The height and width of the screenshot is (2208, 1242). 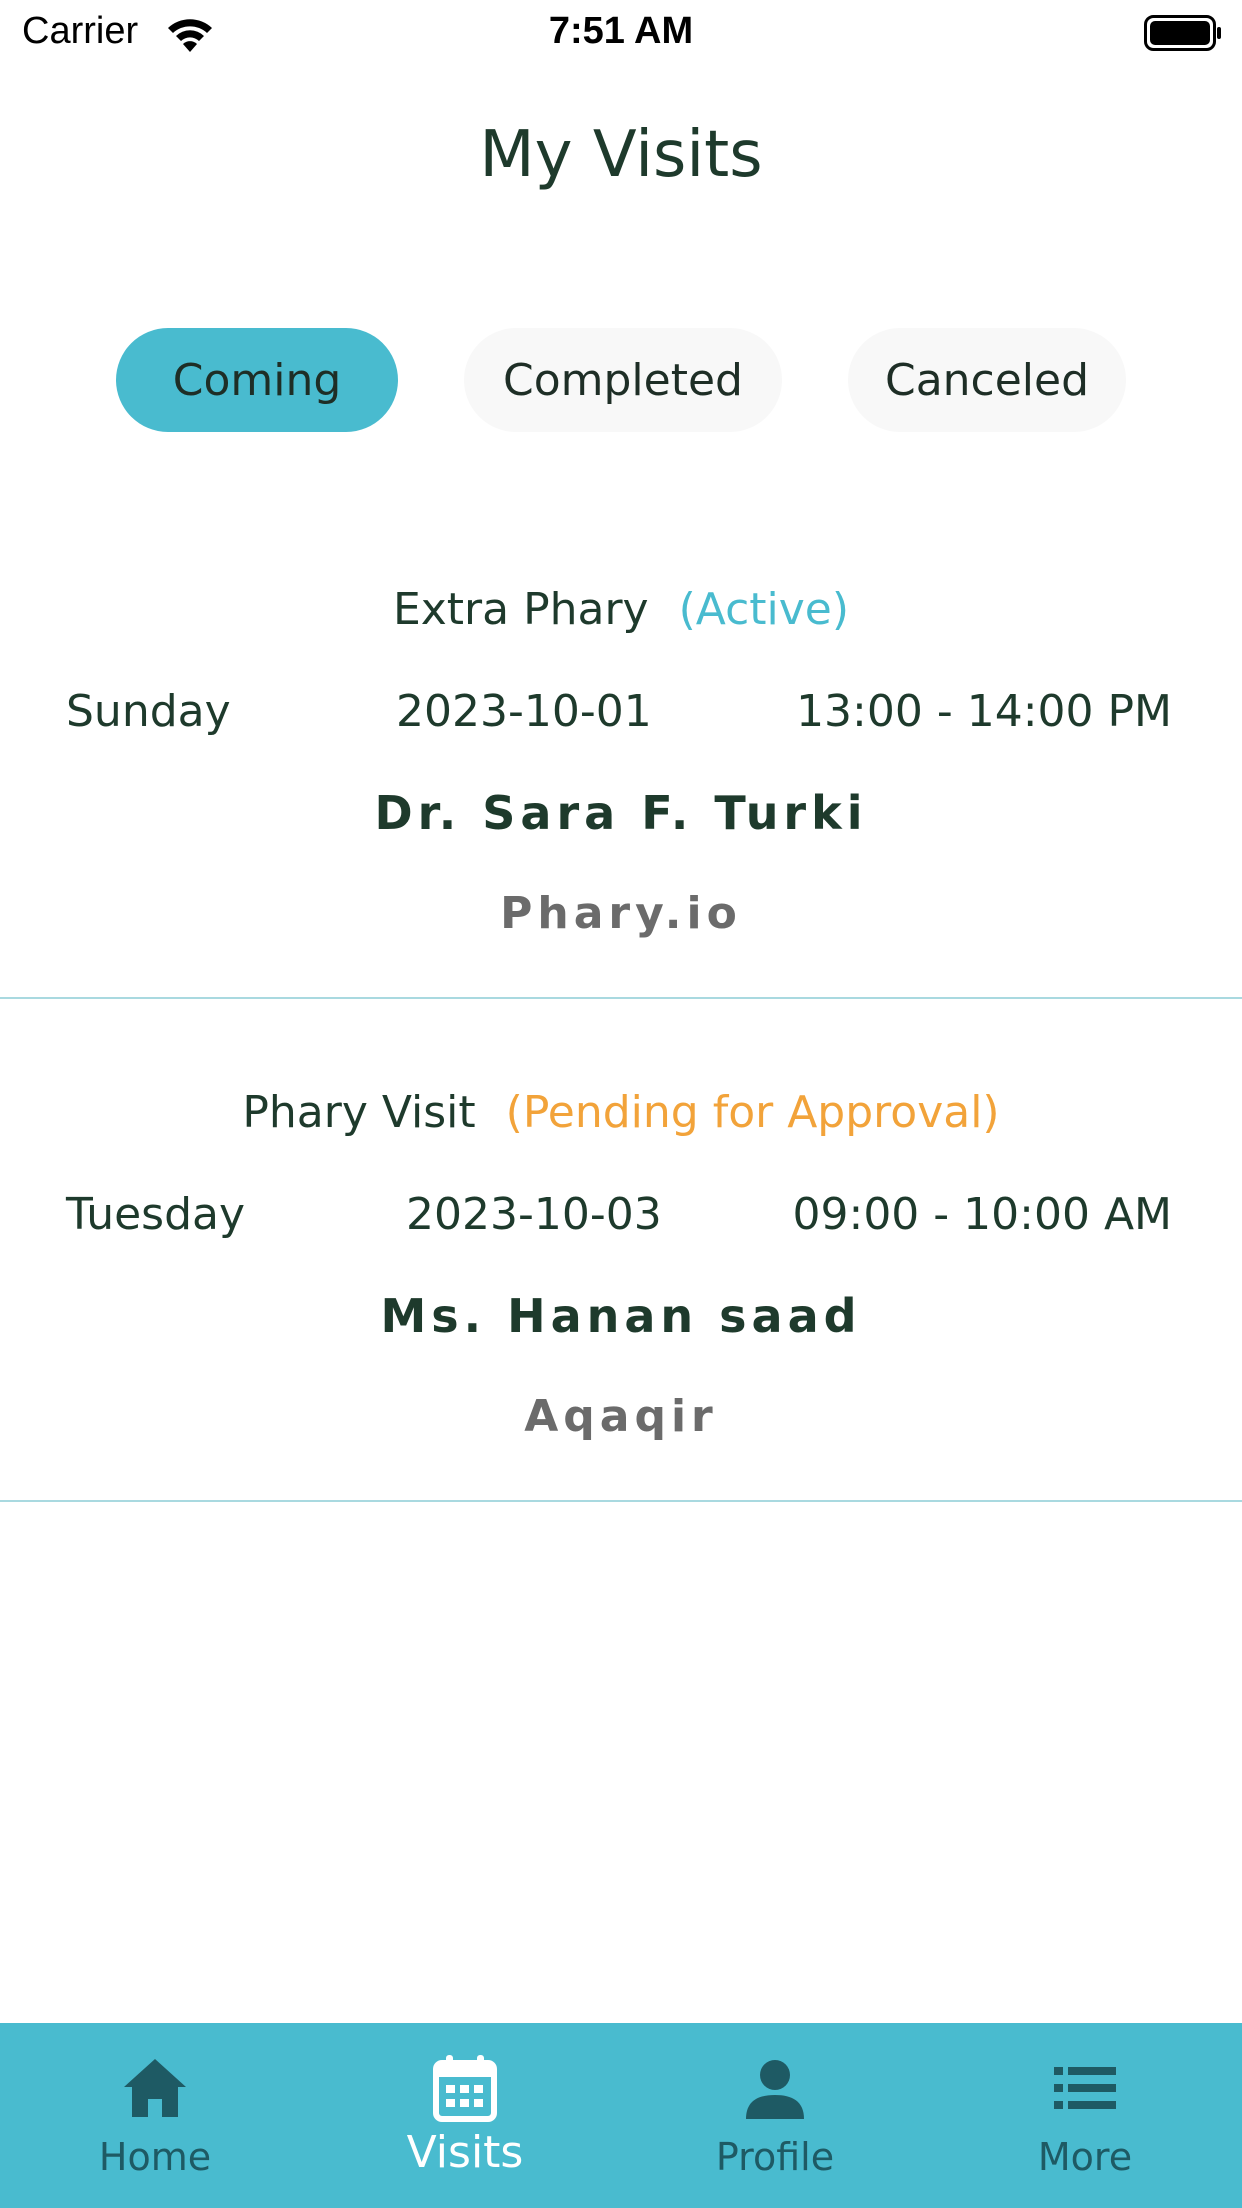 I want to click on visit-title-row: Phary Visit (Pending for Approval), so click(x=621, y=1112).